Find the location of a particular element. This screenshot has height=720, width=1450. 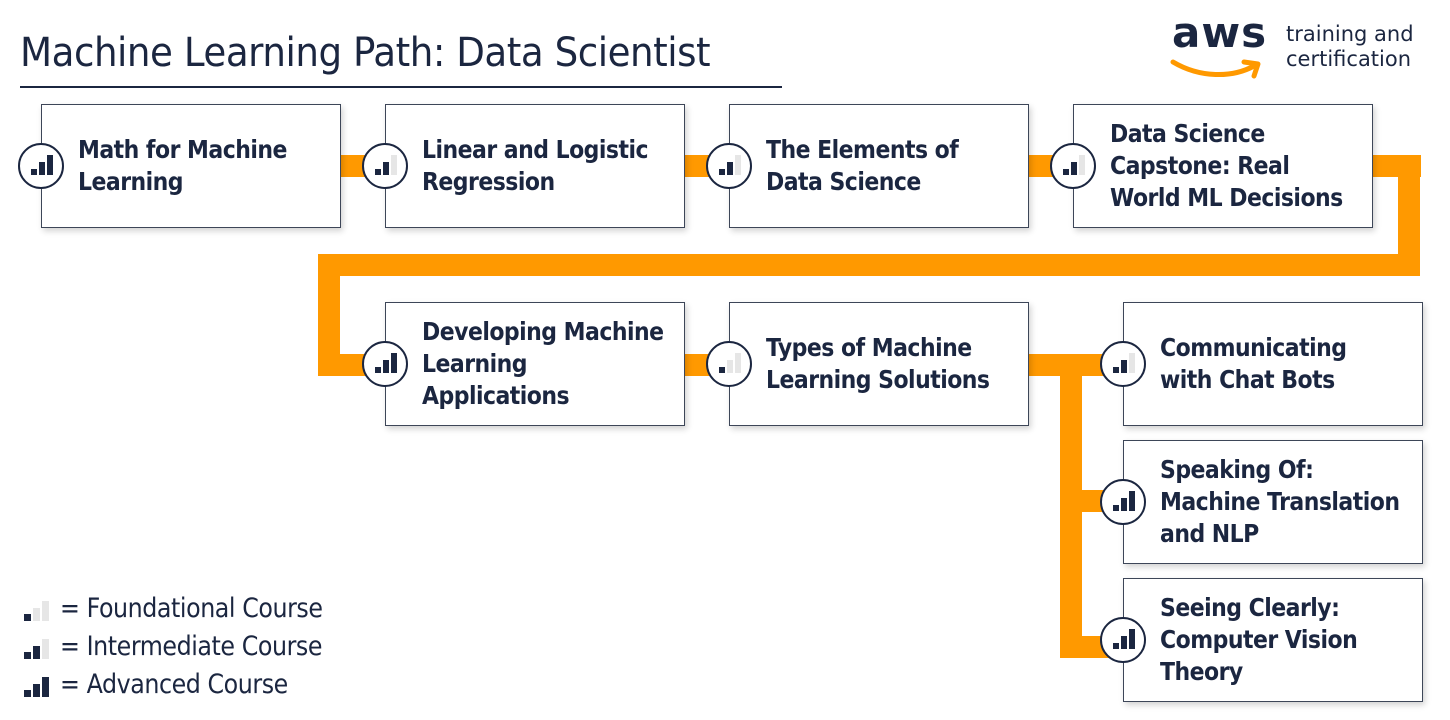

course-card-elements-of-data-science: The Elements of Data Science is located at coordinates (867, 166).